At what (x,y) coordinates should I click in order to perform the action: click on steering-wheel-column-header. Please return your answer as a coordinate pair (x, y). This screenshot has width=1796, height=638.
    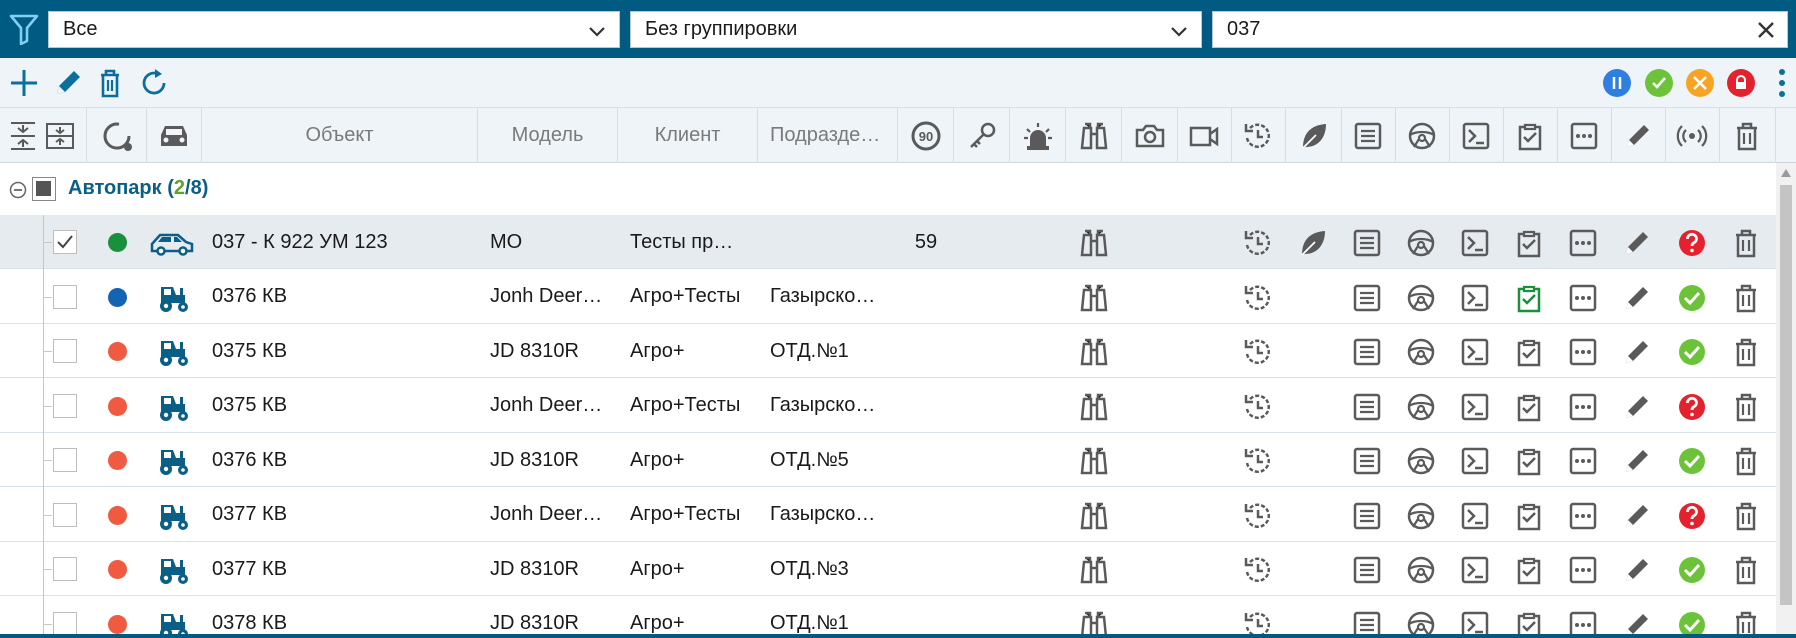
    Looking at the image, I should click on (1422, 135).